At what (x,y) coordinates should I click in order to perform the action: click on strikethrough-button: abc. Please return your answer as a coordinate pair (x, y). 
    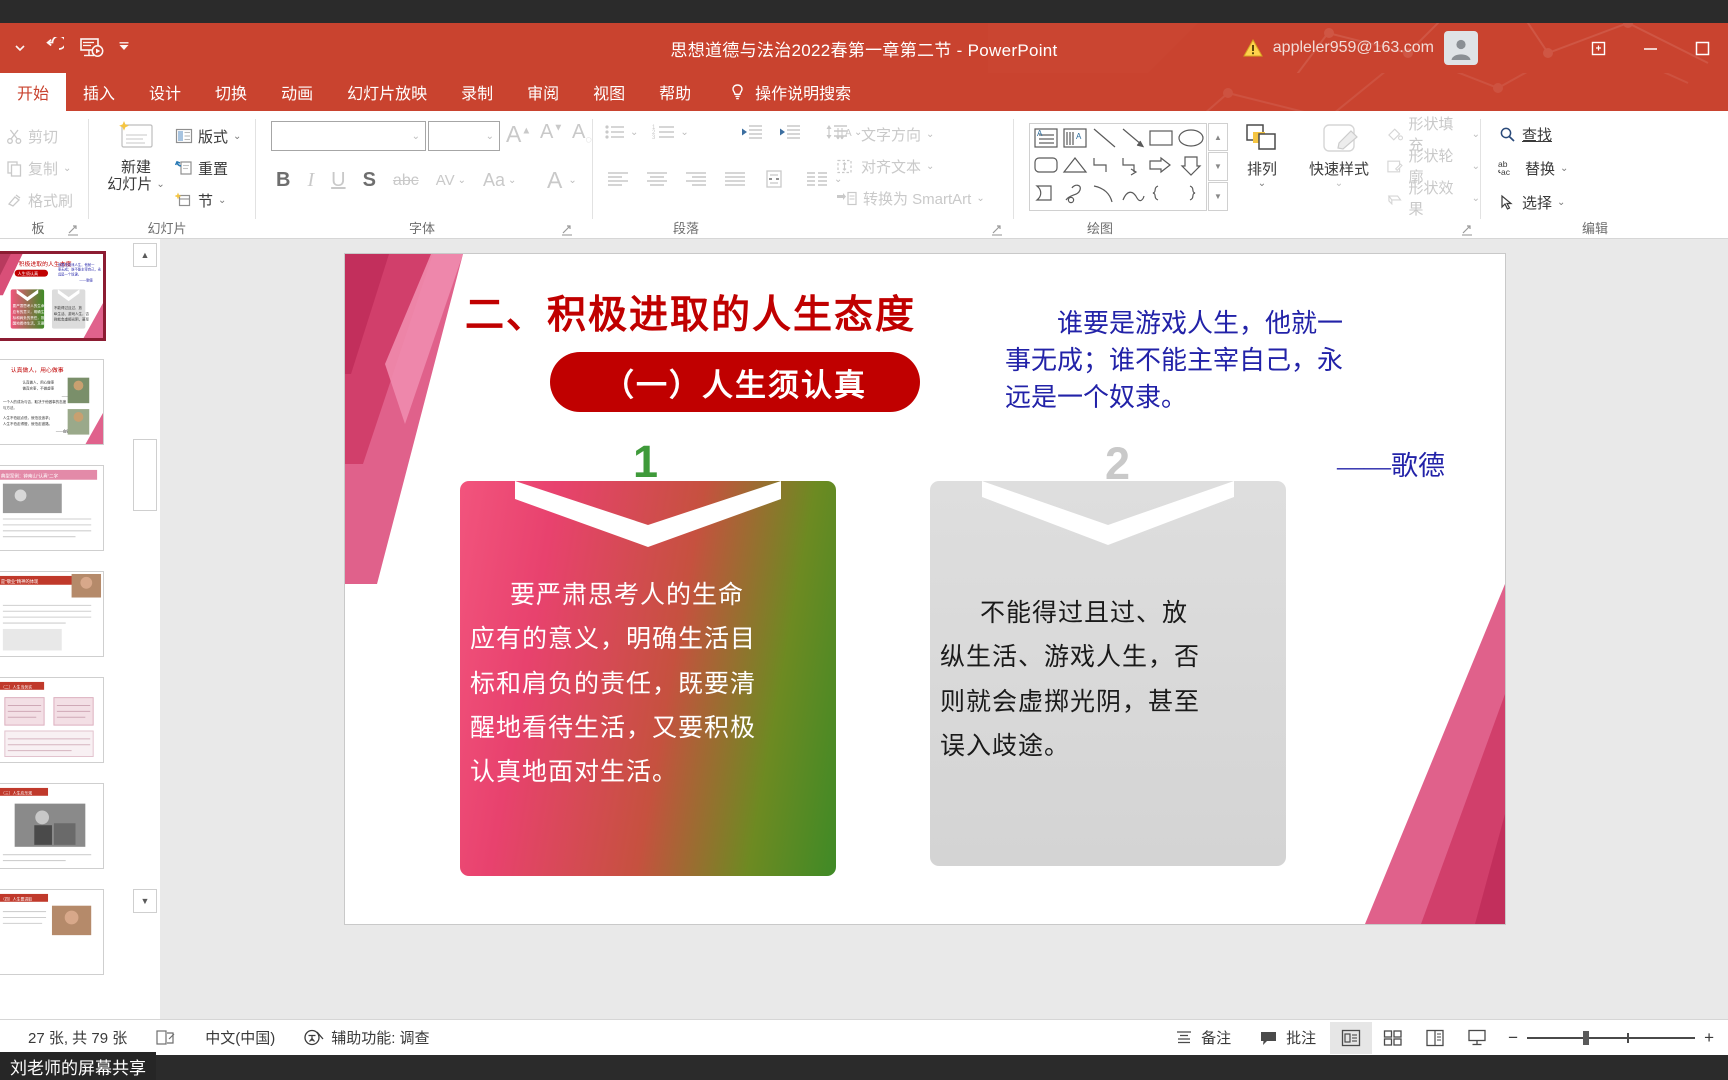
    Looking at the image, I should click on (406, 181).